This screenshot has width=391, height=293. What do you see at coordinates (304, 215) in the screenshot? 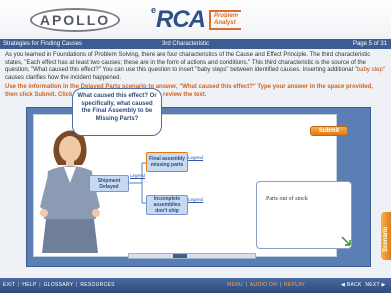
I see `answer-input: Parts out of stock` at bounding box center [304, 215].